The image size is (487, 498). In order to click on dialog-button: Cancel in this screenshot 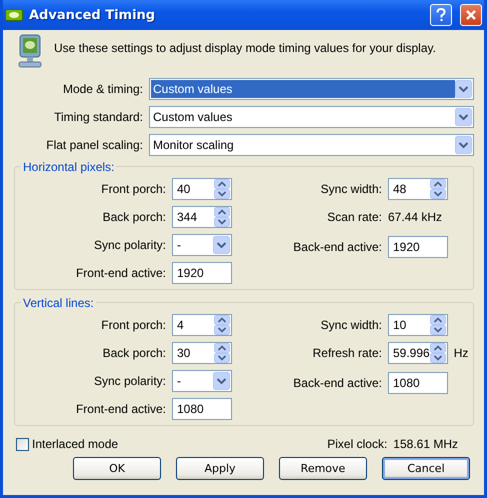, I will do `click(426, 468)`.